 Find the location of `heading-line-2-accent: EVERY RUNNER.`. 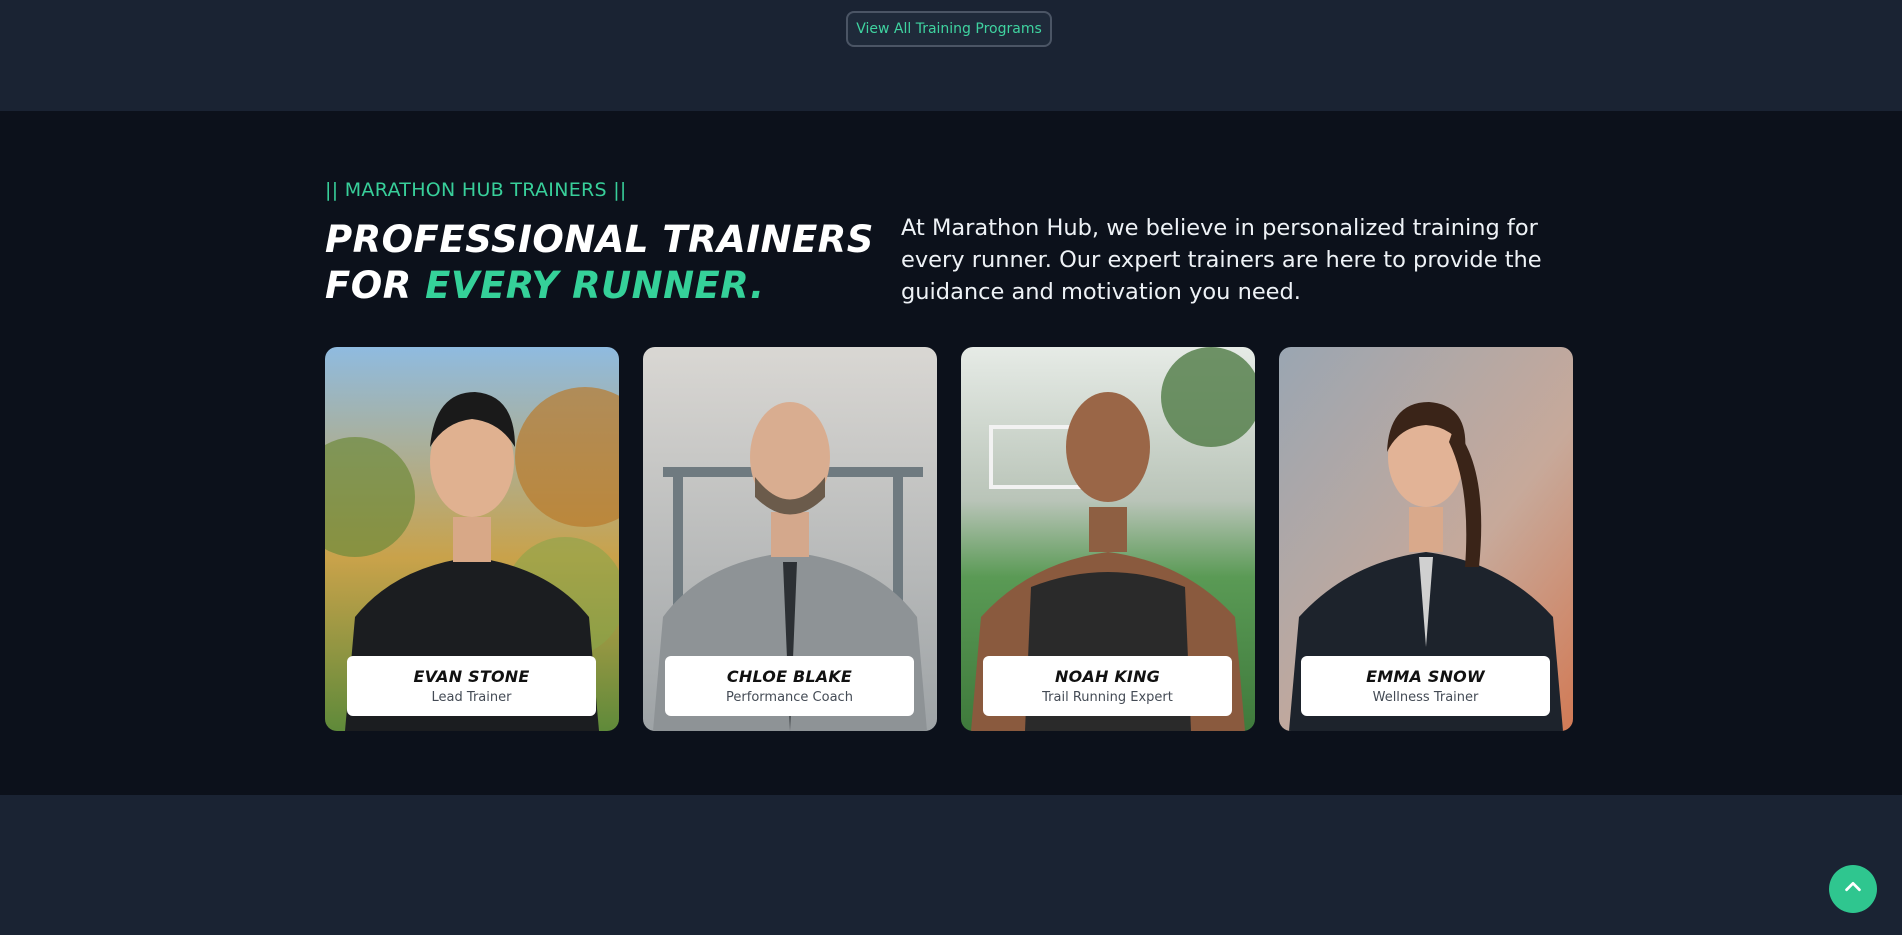

heading-line-2-accent: EVERY RUNNER. is located at coordinates (595, 285).